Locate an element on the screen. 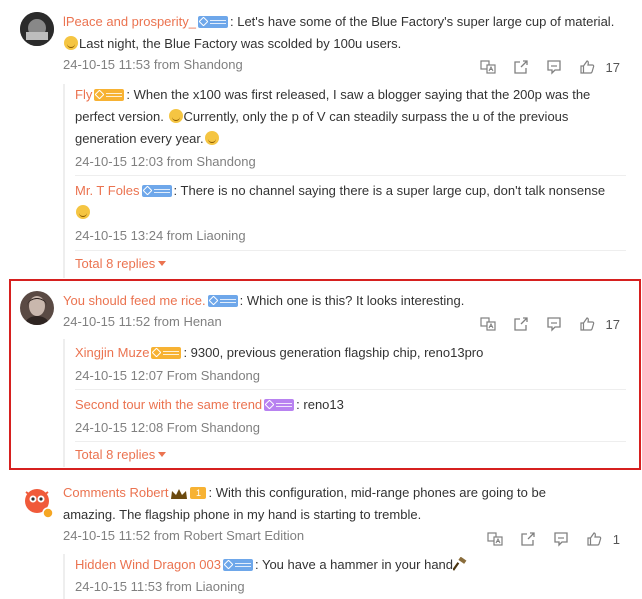  hammer-icon is located at coordinates (459, 563).